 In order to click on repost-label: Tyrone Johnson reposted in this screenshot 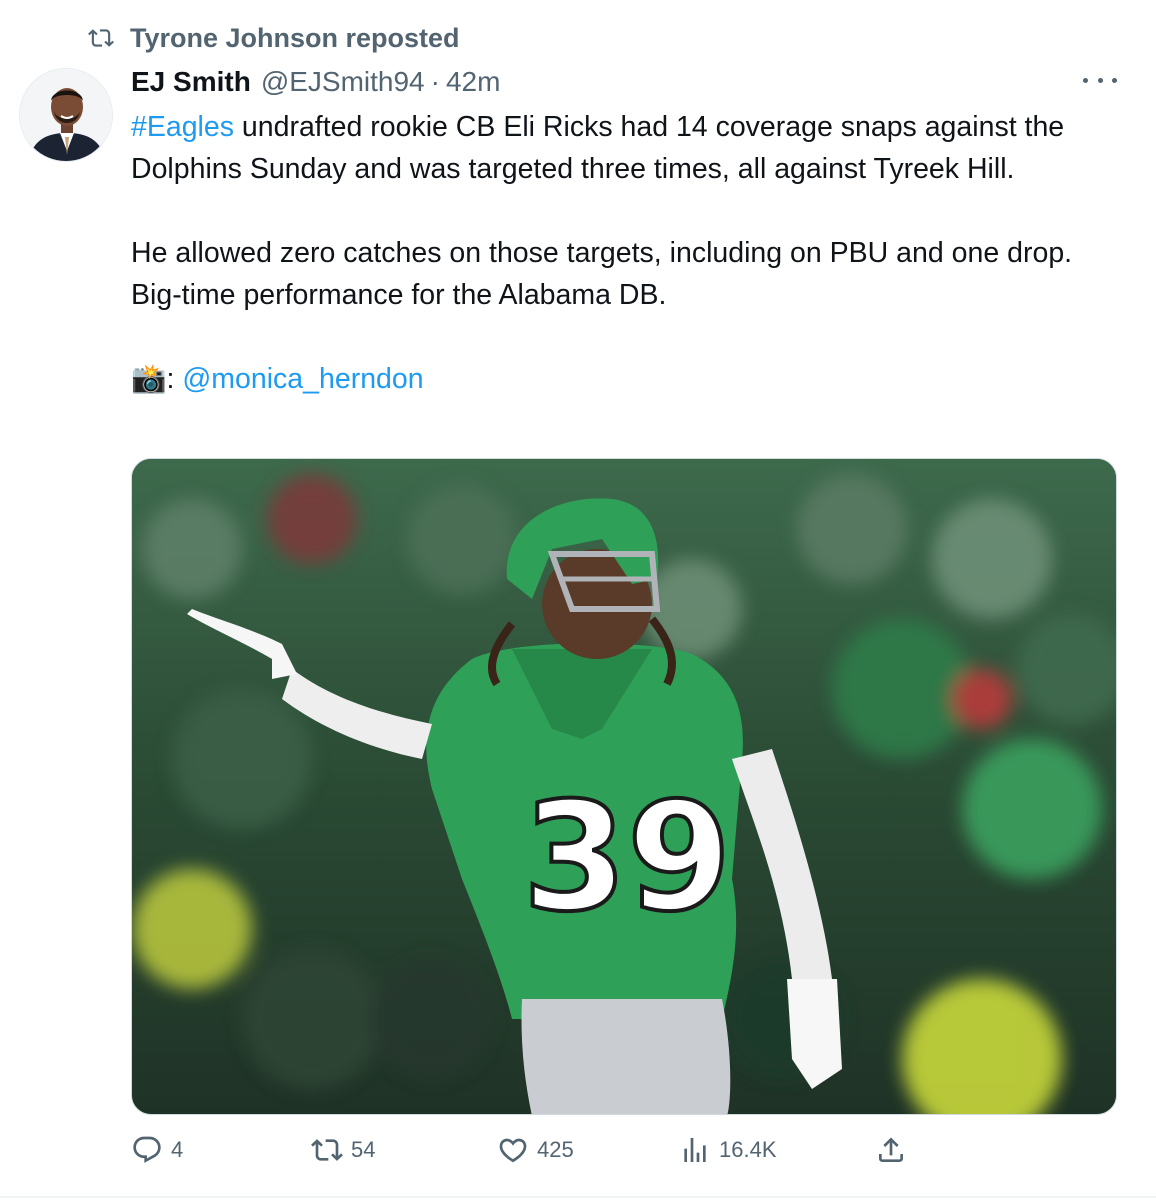, I will do `click(295, 37)`.